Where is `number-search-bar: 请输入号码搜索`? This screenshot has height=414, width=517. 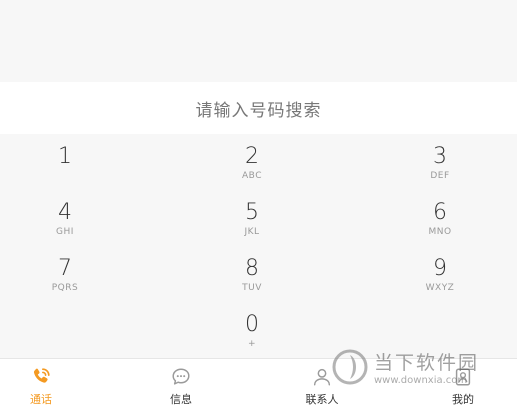
number-search-bar: 请输入号码搜索 is located at coordinates (258, 108).